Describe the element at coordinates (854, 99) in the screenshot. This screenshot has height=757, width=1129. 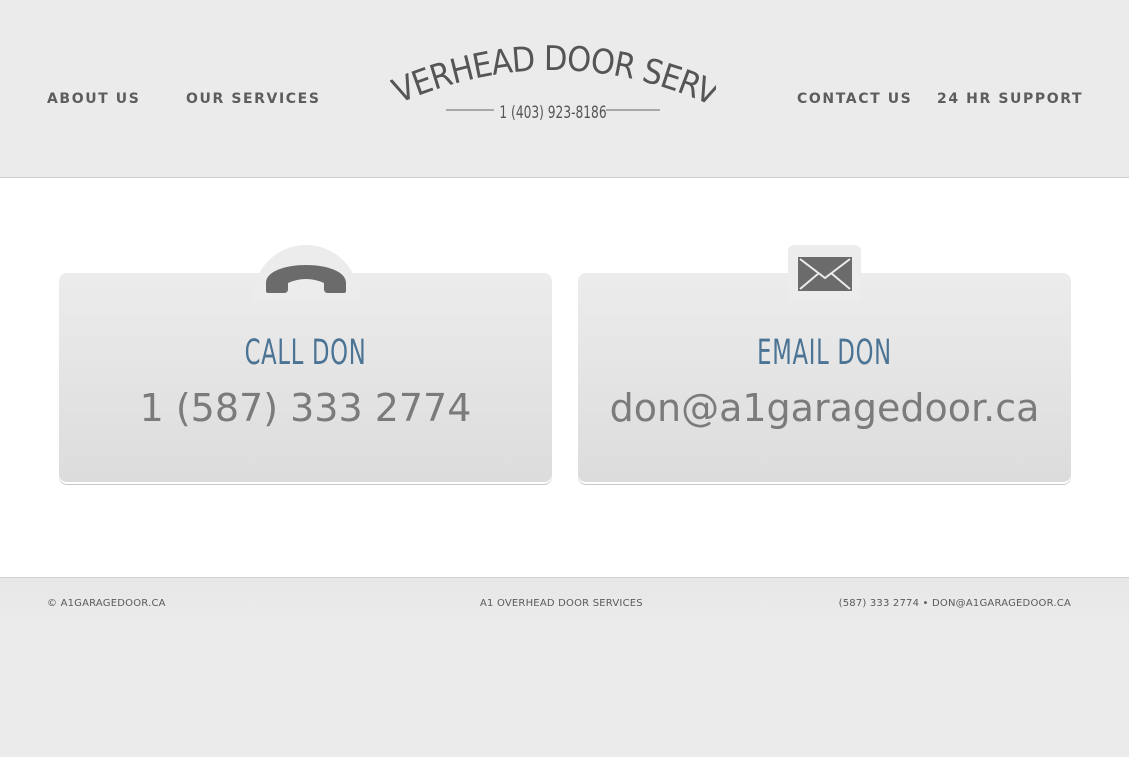
I see `nav-contact-us: CONTACT US` at that location.